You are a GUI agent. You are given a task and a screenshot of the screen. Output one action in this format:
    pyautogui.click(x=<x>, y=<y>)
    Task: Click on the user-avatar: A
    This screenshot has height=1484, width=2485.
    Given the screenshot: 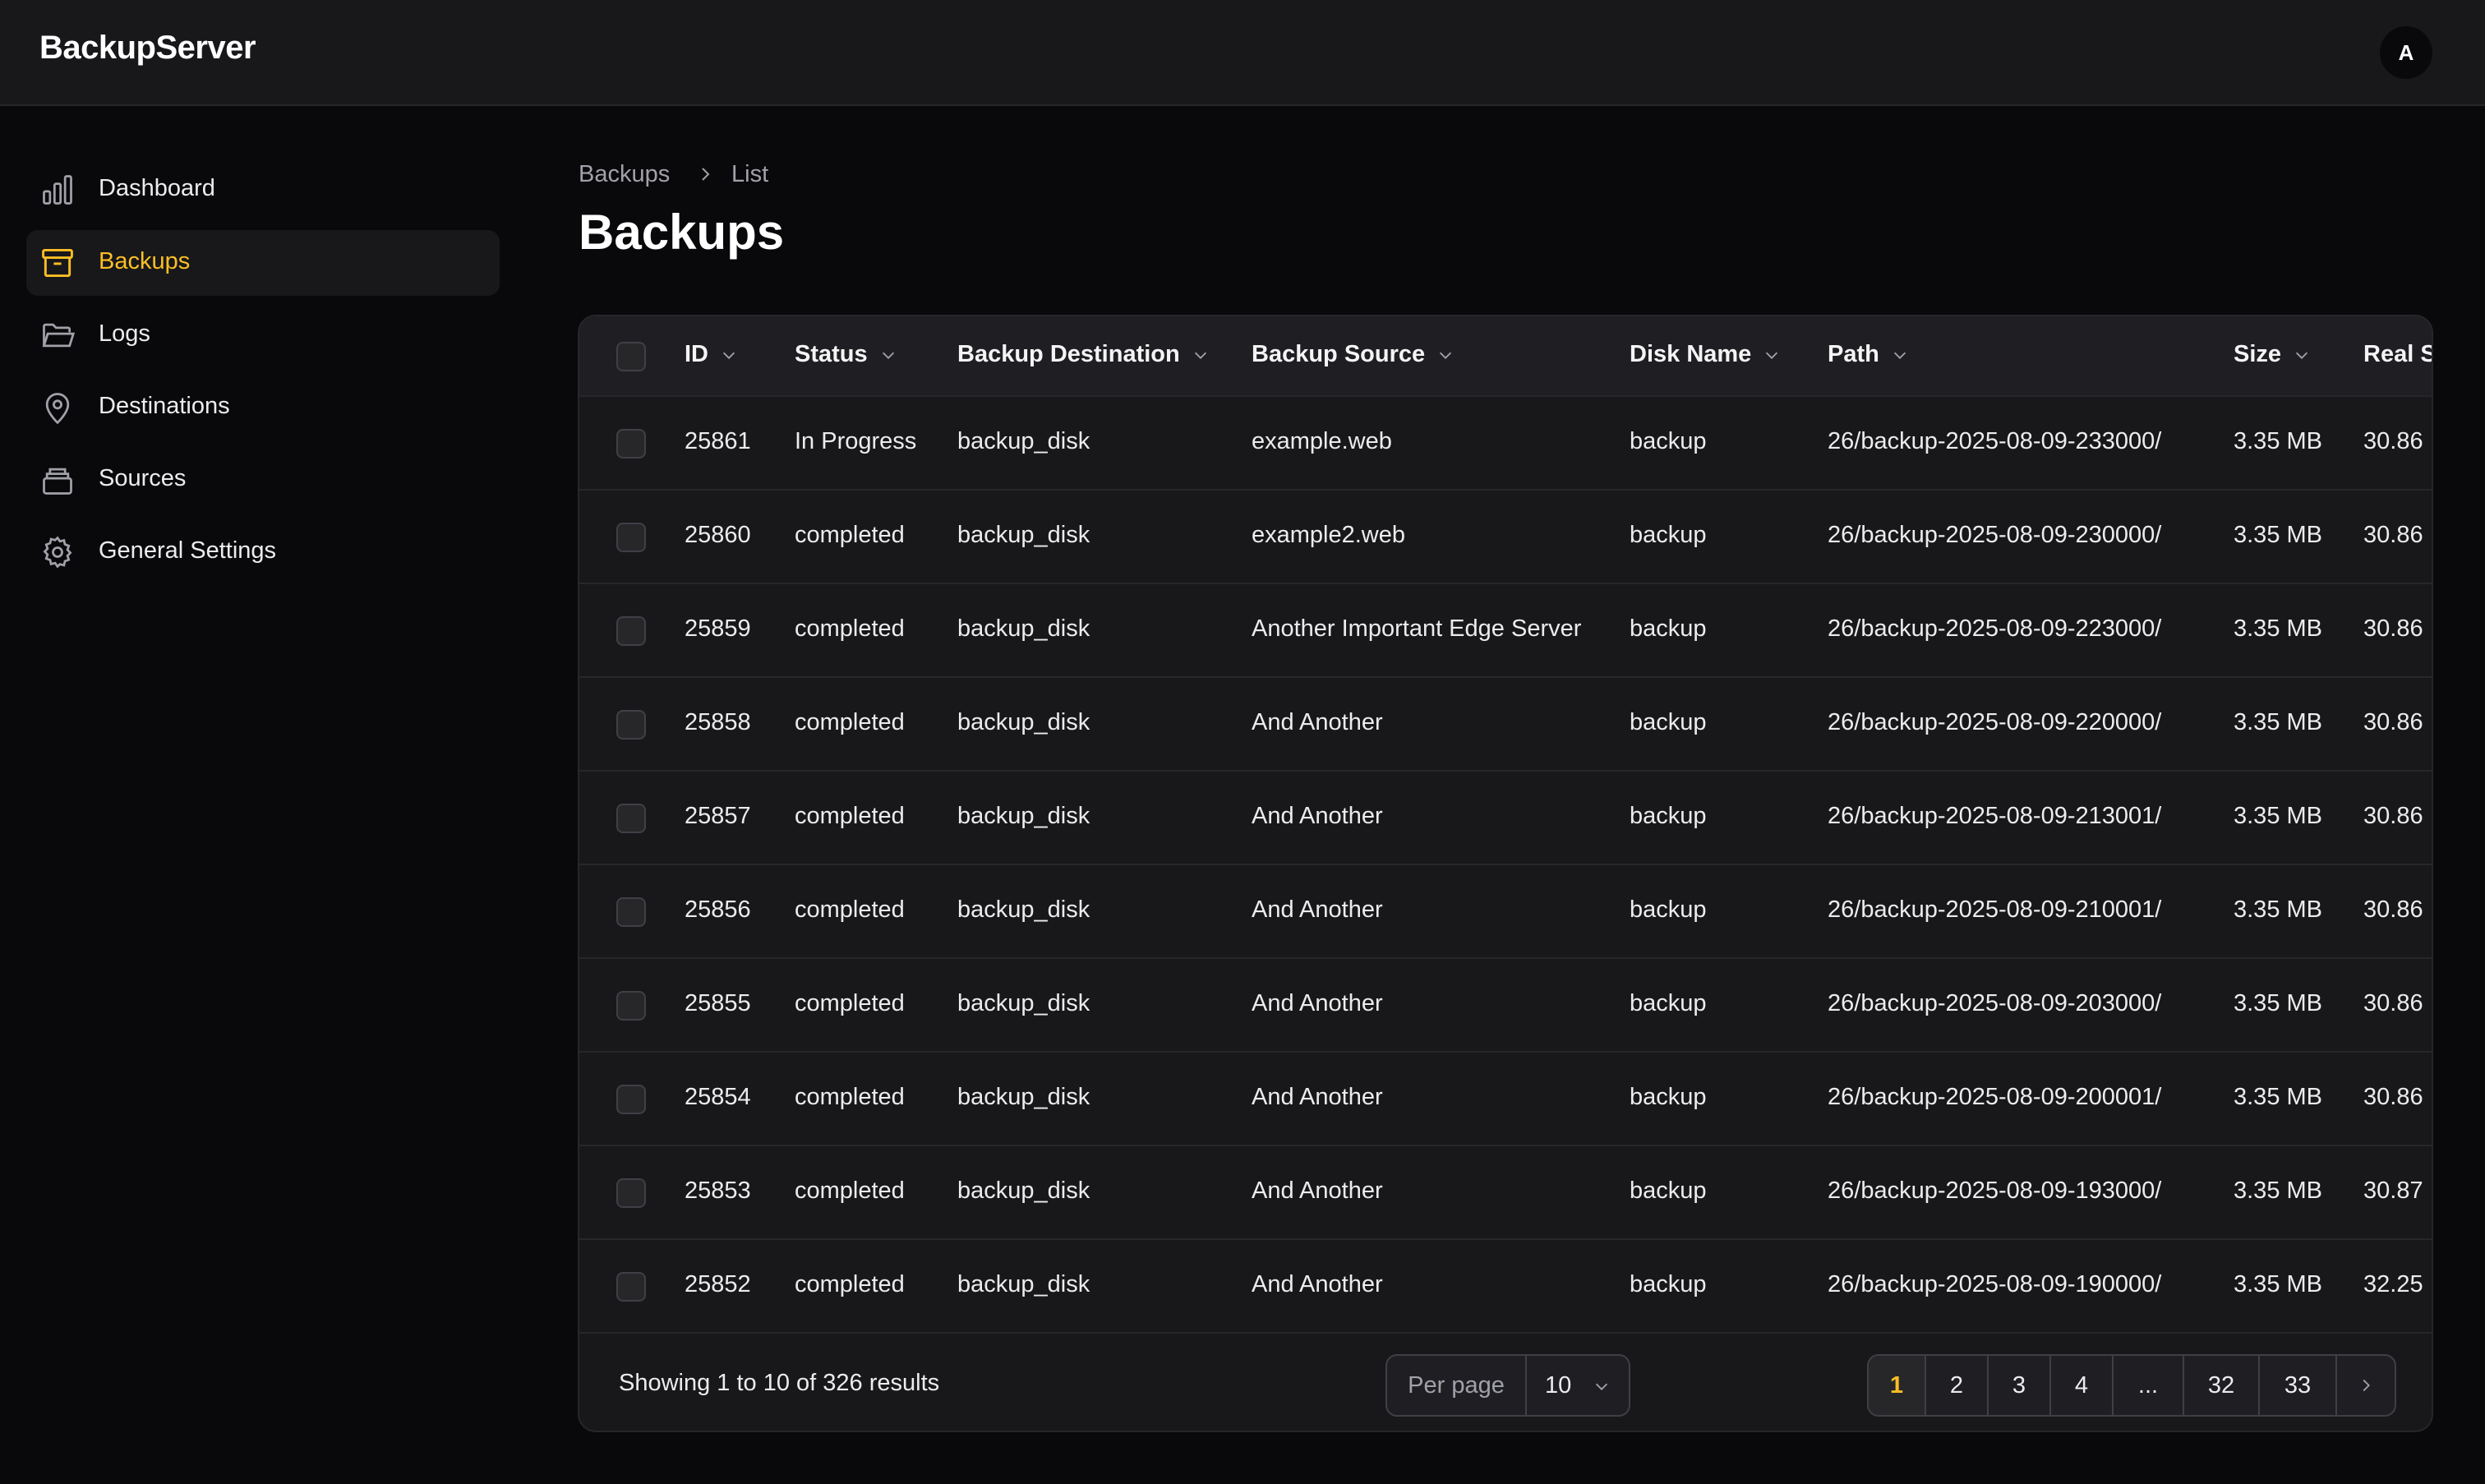 What is the action you would take?
    pyautogui.click(x=2406, y=53)
    